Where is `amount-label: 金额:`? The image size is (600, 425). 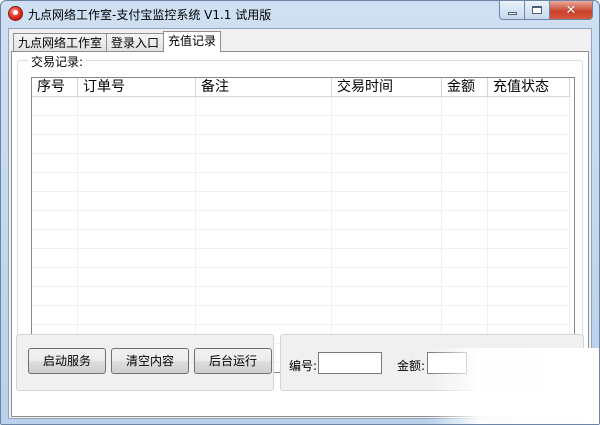 amount-label: 金额: is located at coordinates (411, 366).